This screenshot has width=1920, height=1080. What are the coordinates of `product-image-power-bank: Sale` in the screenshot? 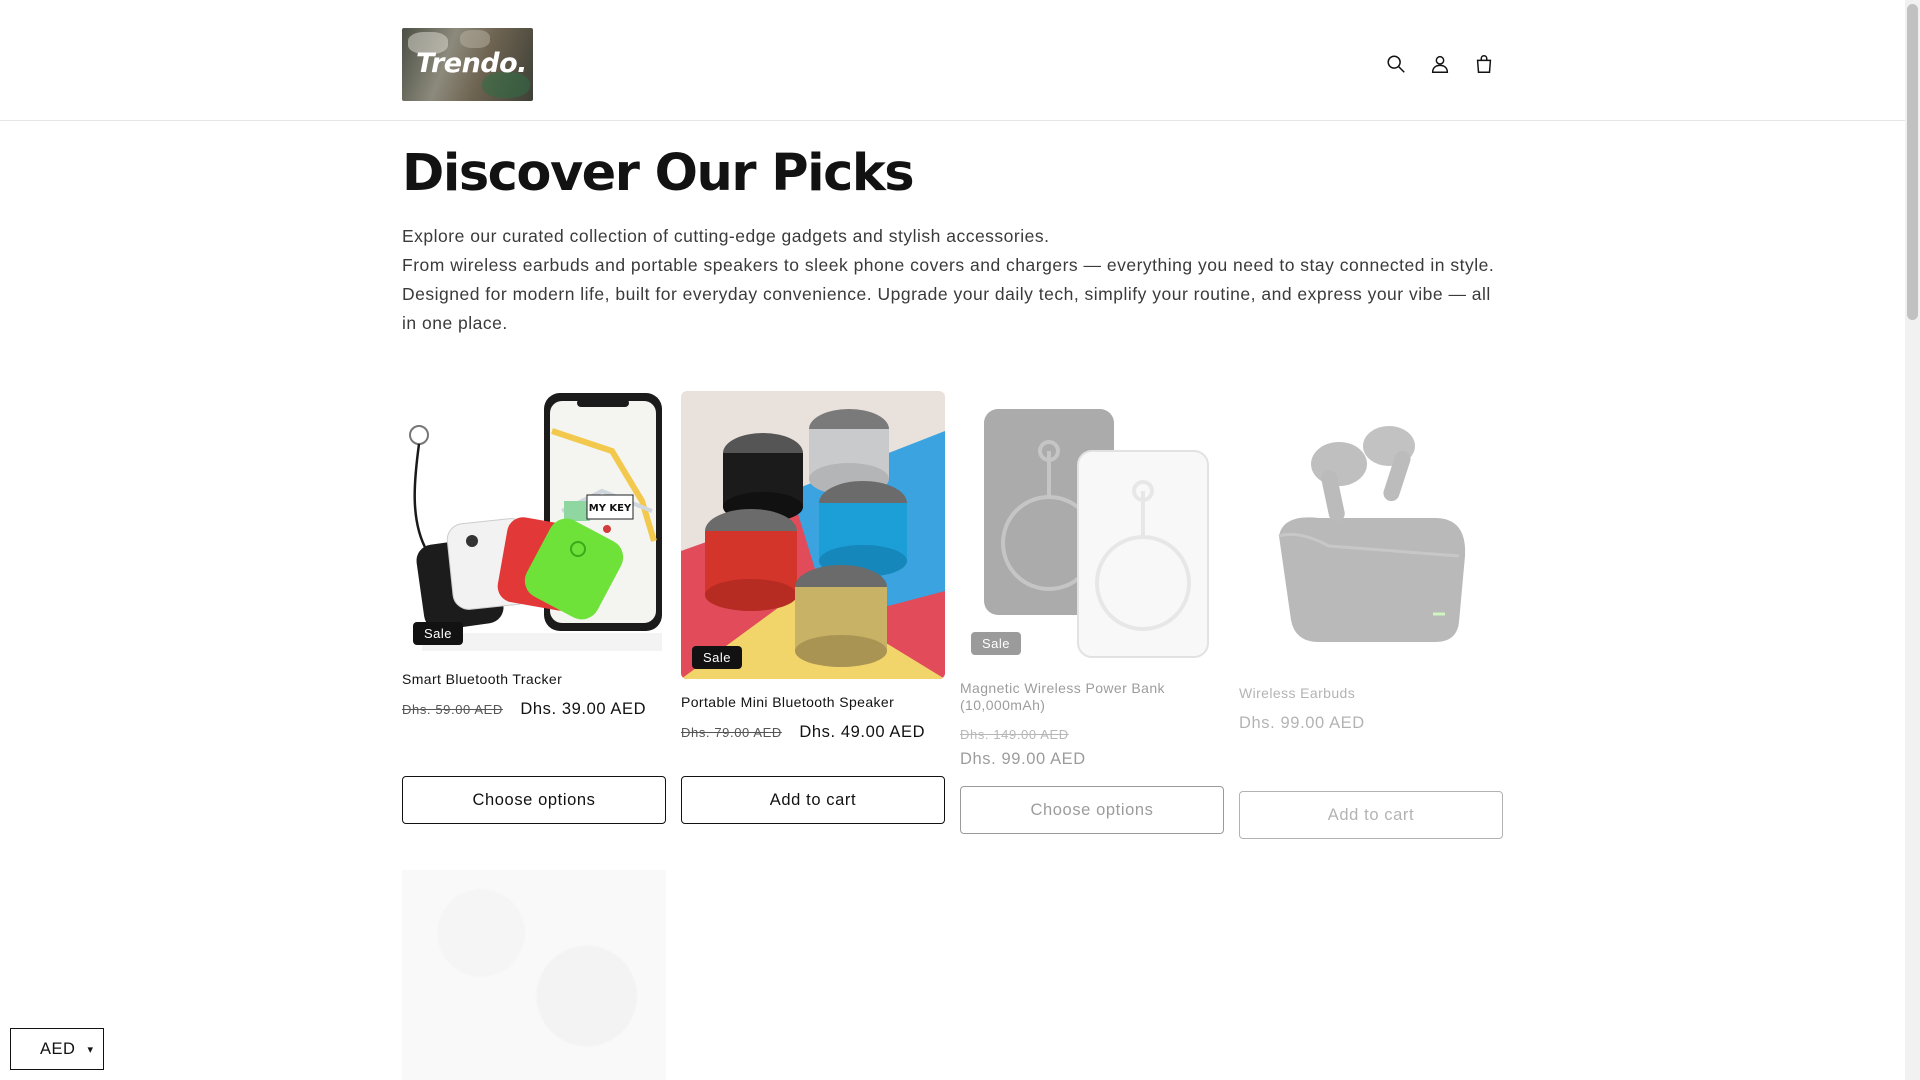 It's located at (1092, 533).